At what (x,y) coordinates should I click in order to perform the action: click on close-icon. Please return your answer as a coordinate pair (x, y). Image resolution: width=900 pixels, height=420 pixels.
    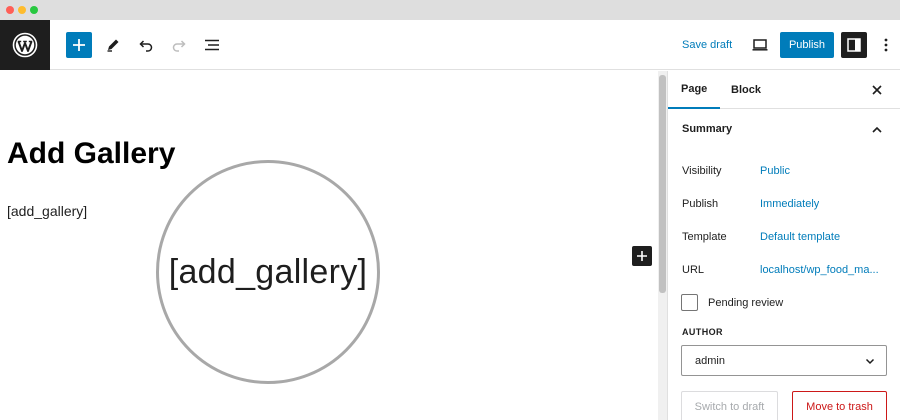
    Looking at the image, I should click on (877, 90).